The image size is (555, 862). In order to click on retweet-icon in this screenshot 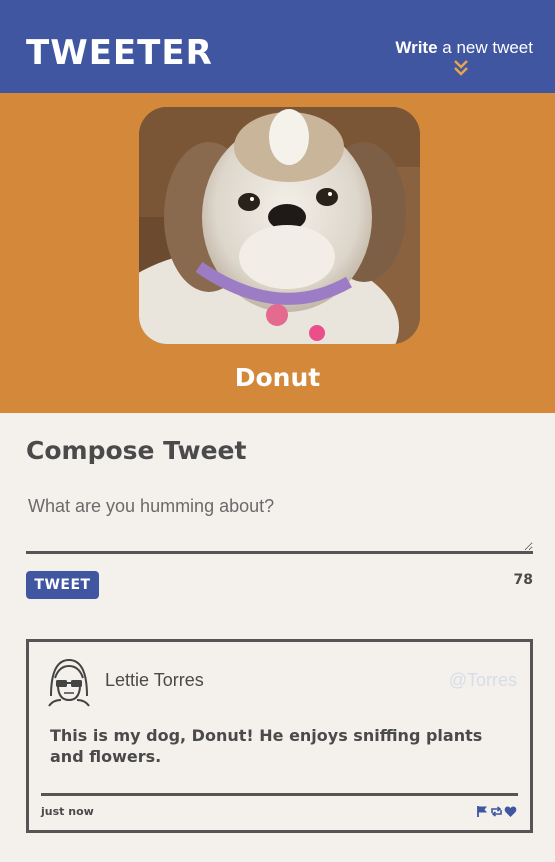, I will do `click(496, 811)`.